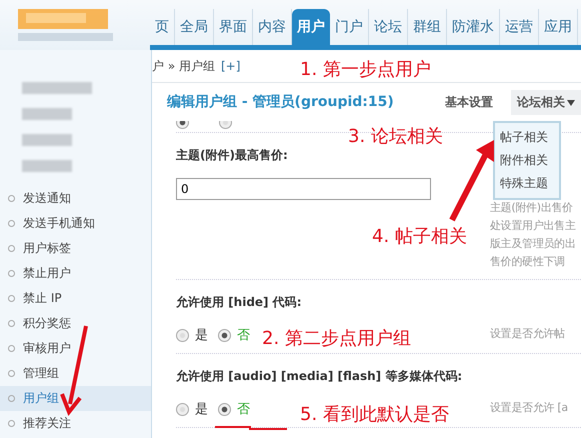  I want to click on nav-tab: 门户, so click(349, 27).